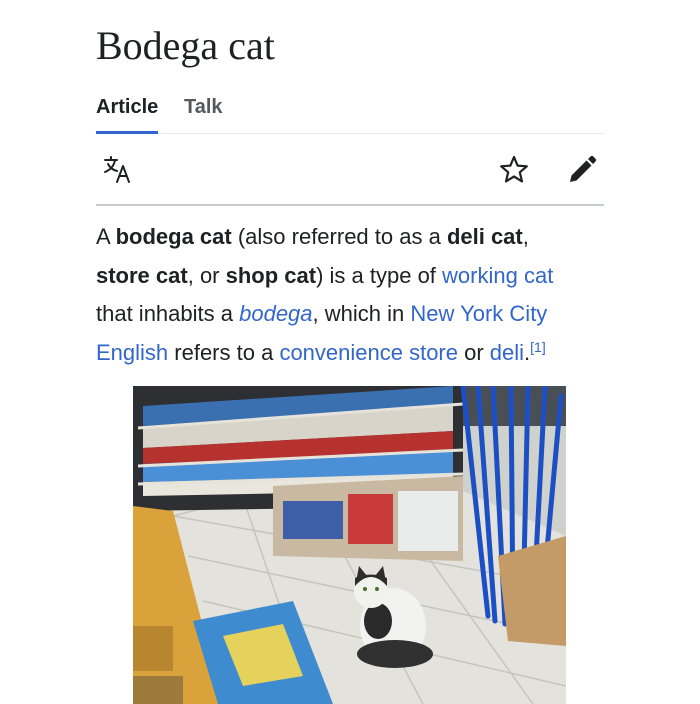 The image size is (700, 704). What do you see at coordinates (478, 313) in the screenshot?
I see `link-new-york-city: New York City` at bounding box center [478, 313].